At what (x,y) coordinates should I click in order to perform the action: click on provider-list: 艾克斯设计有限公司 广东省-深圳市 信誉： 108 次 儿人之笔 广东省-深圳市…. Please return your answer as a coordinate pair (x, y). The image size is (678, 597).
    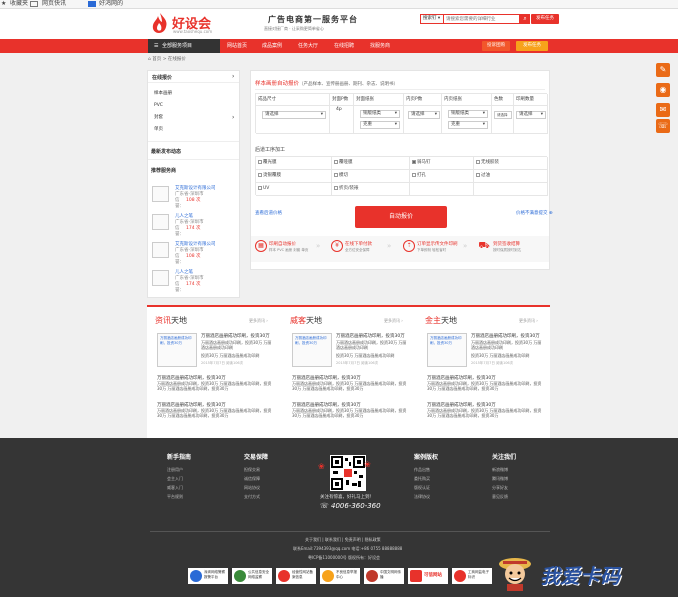
    Looking at the image, I should click on (195, 241).